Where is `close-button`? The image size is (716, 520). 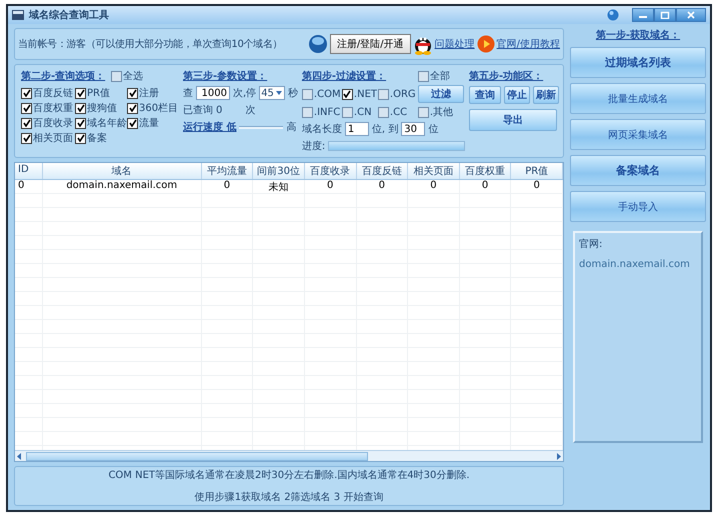 close-button is located at coordinates (691, 15).